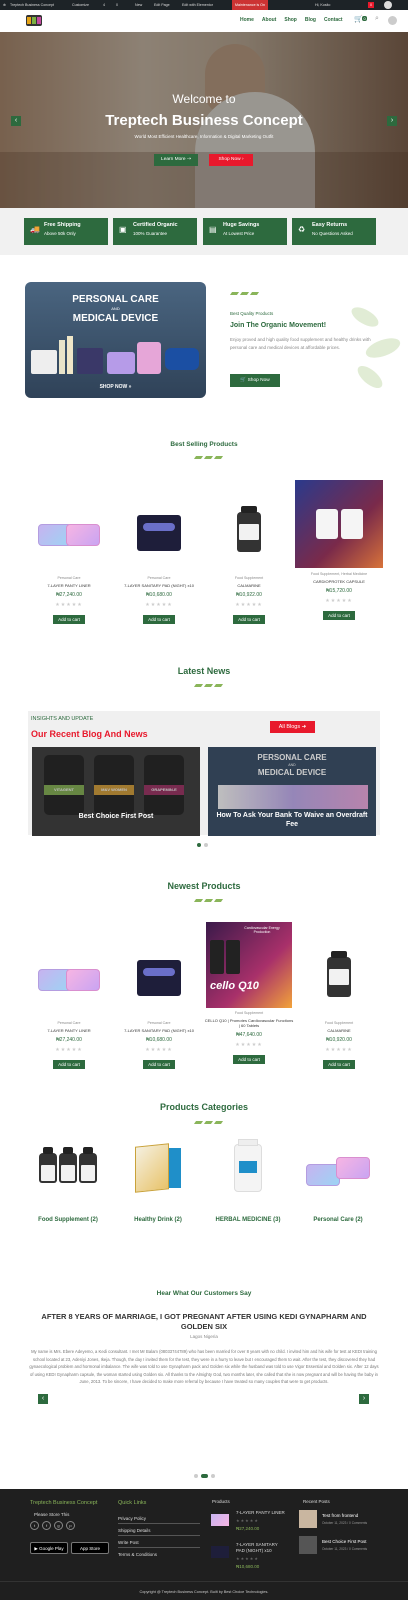 This screenshot has width=408, height=1600. I want to click on news-heading: Our Recent Blog And News, so click(89, 734).